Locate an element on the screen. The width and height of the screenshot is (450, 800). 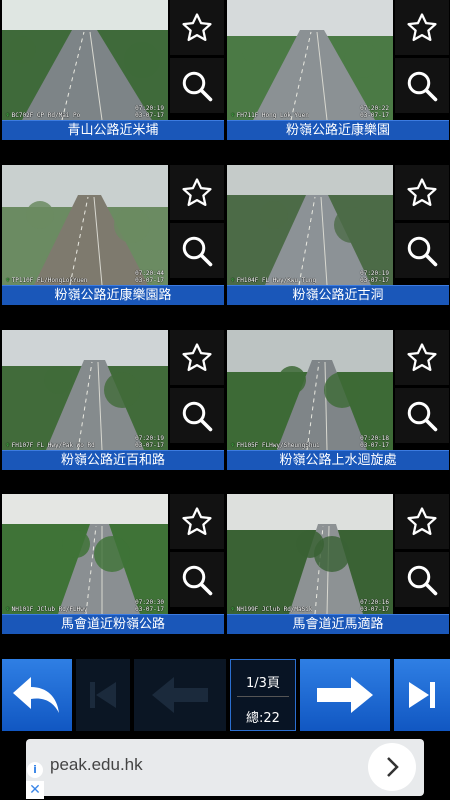
camera-caption: ♆ NH101F JClub Rd/FLHwy 07:20:30 03-07-17 is located at coordinates (86, 606).